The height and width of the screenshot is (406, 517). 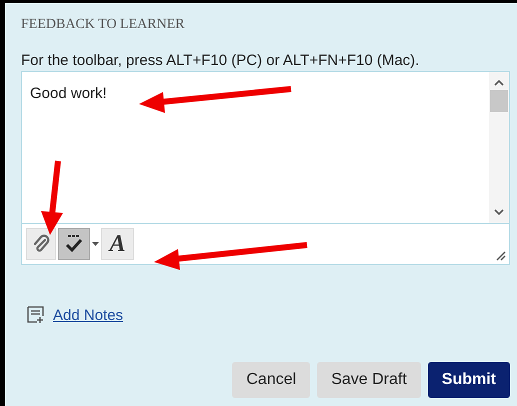 What do you see at coordinates (88, 315) in the screenshot?
I see `add-notes-link: Add Notes` at bounding box center [88, 315].